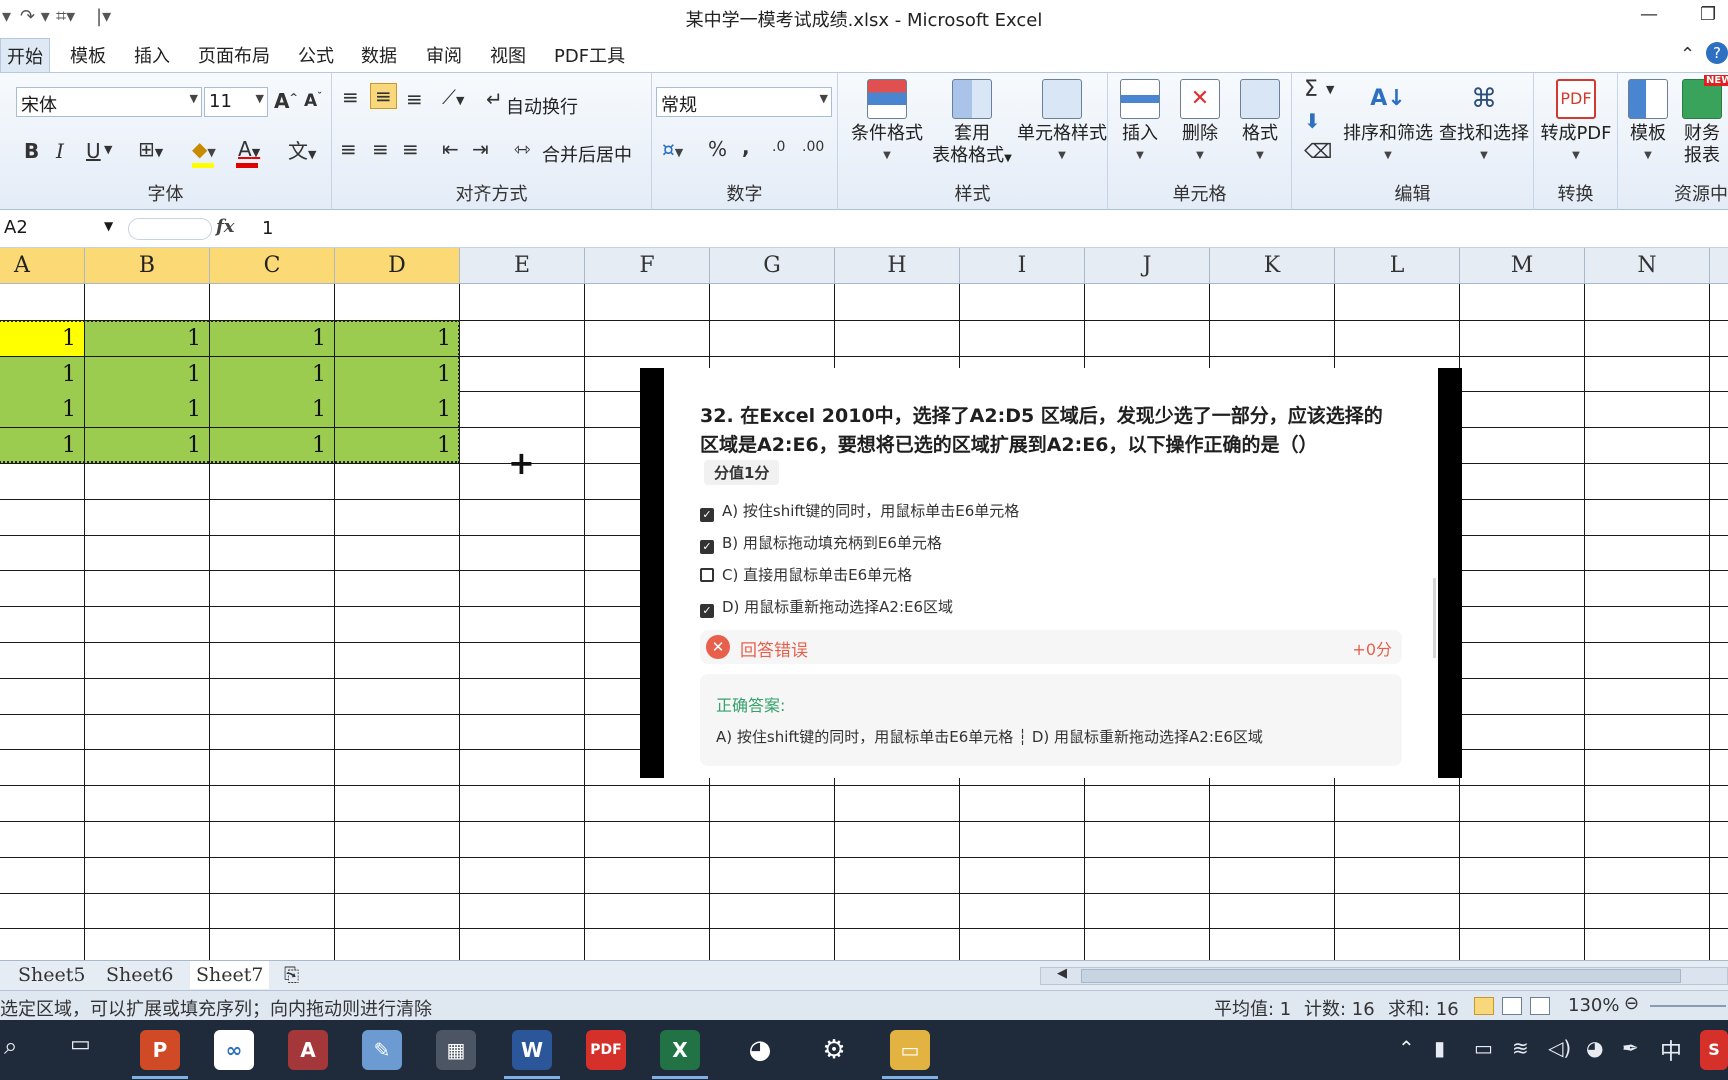  Describe the element at coordinates (25, 55) in the screenshot. I see `tab-home: 开始` at that location.